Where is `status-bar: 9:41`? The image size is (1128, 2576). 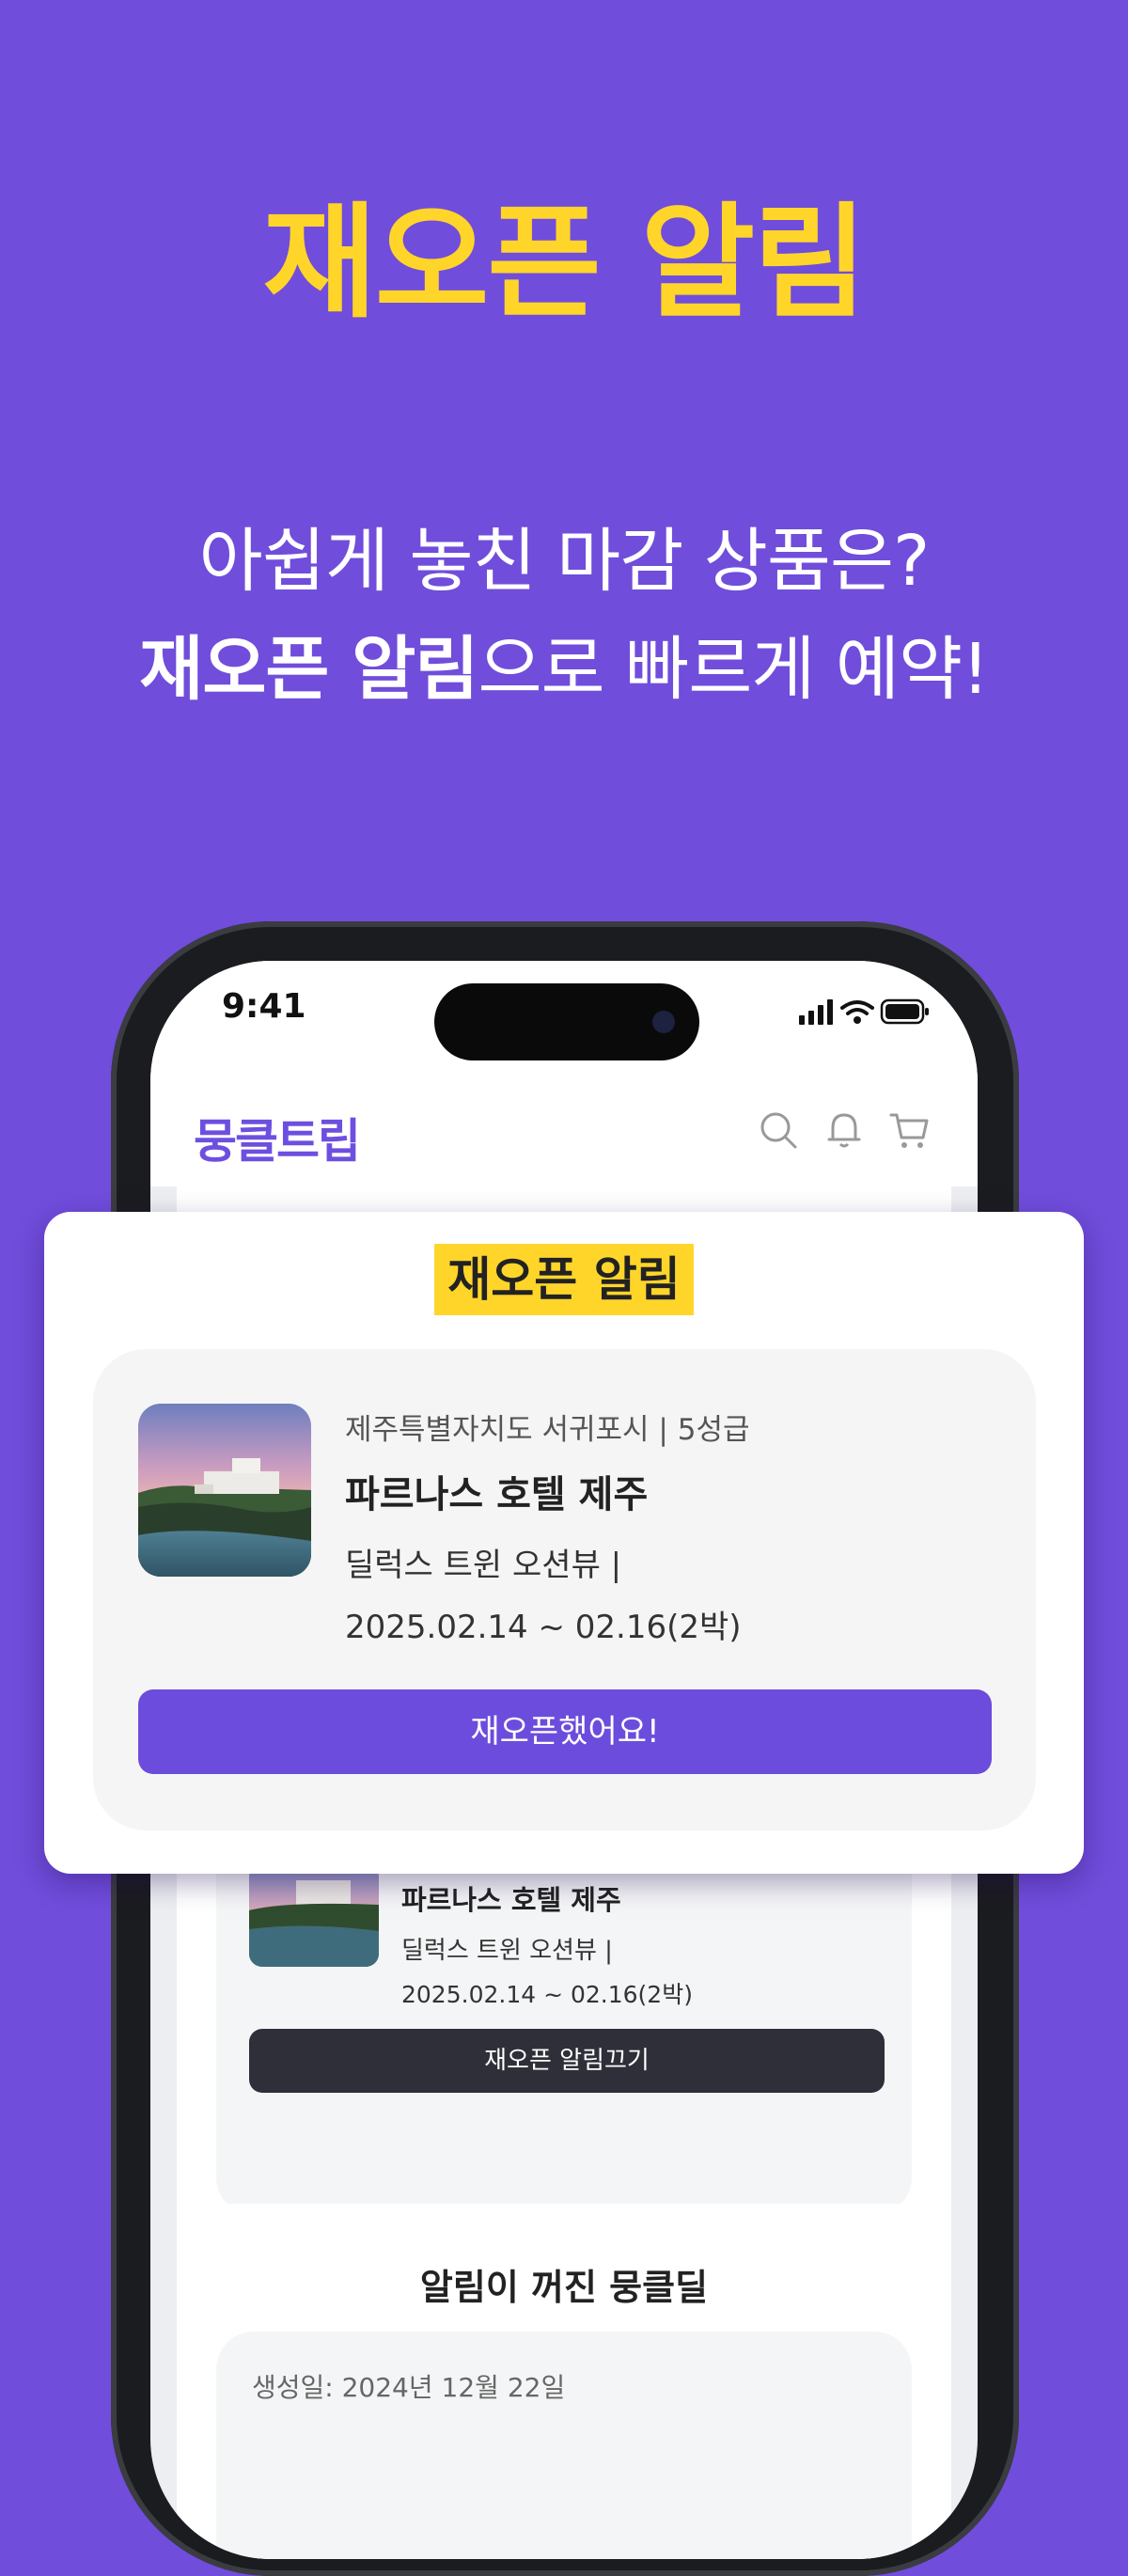 status-bar: 9:41 is located at coordinates (564, 1018).